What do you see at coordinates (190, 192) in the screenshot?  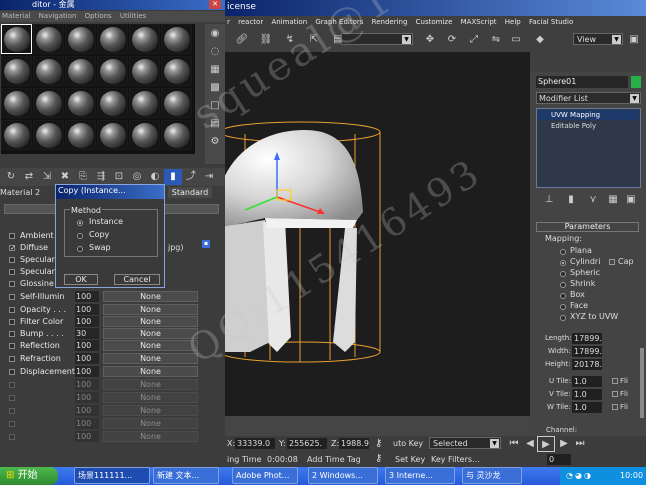 I see `material-type-button: Standard` at bounding box center [190, 192].